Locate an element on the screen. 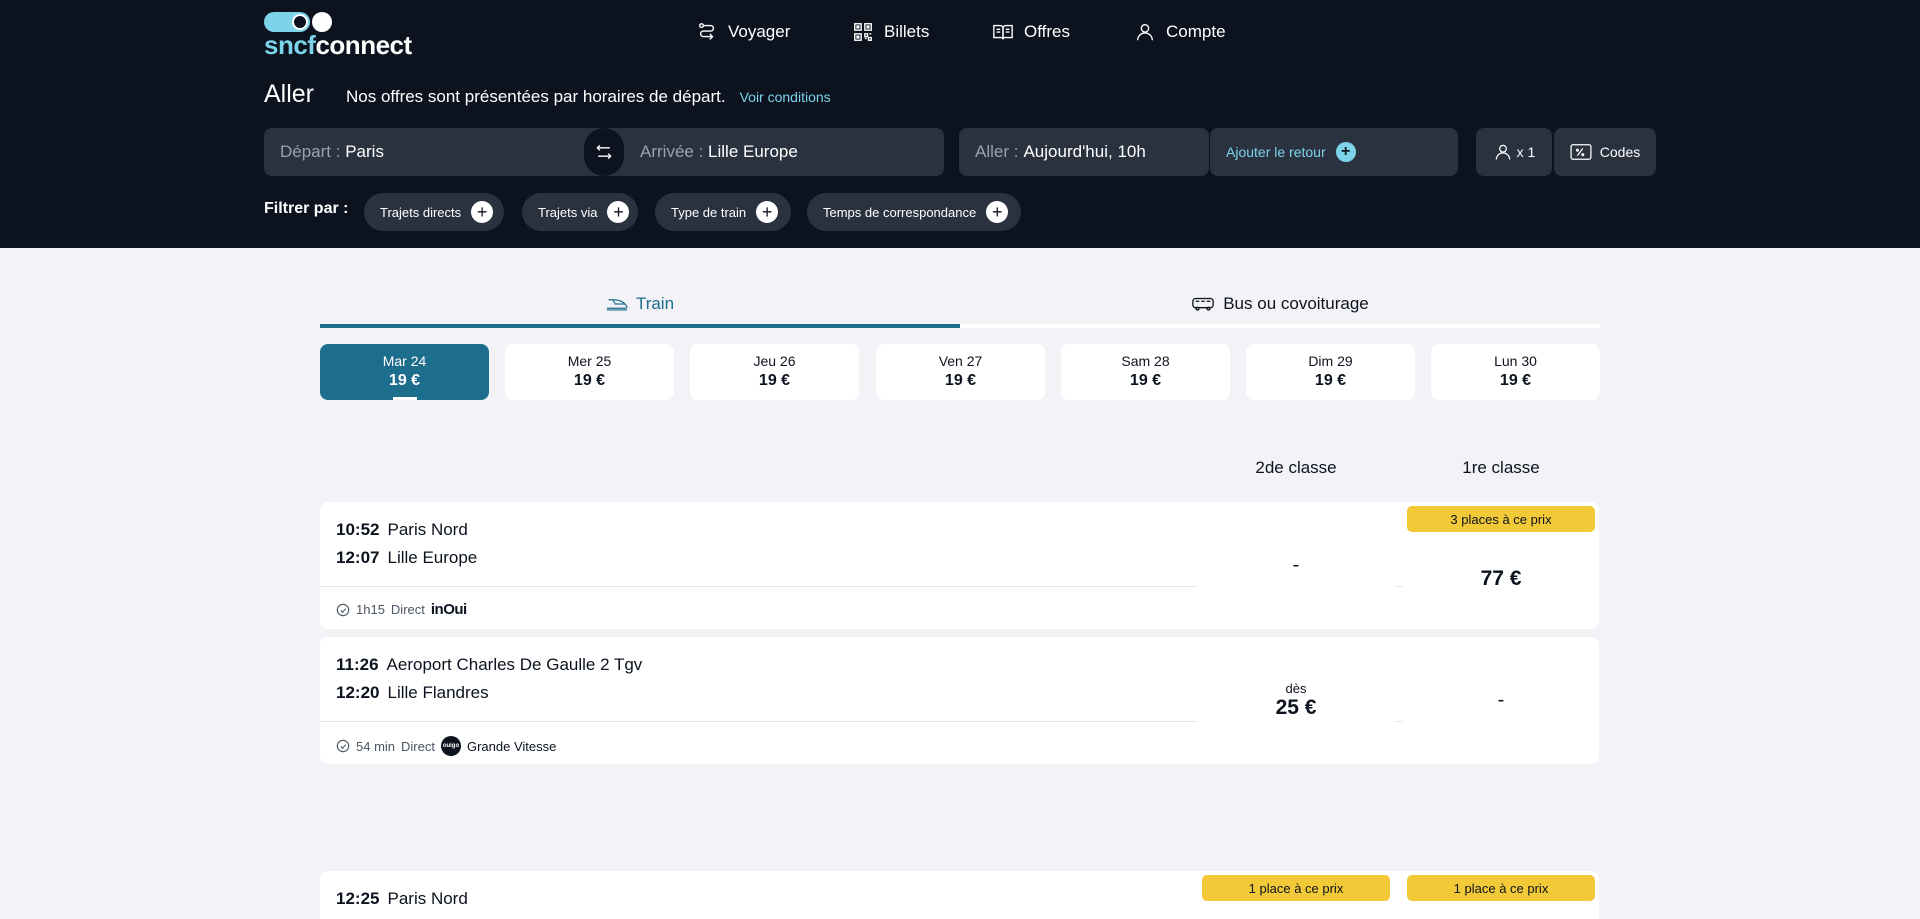 The width and height of the screenshot is (1920, 919). nav-offres: Offres is located at coordinates (1031, 32).